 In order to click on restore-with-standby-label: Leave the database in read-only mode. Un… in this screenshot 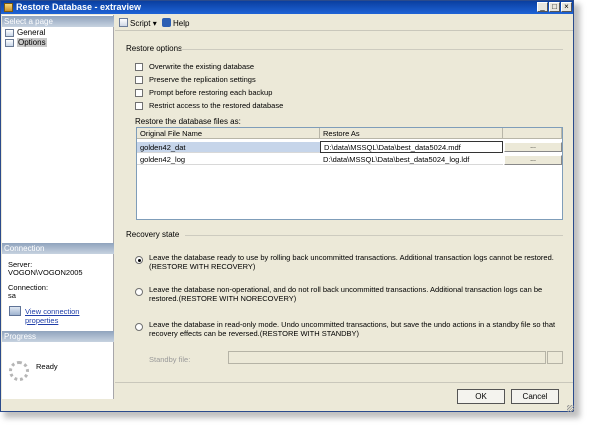, I will do `click(352, 329)`.